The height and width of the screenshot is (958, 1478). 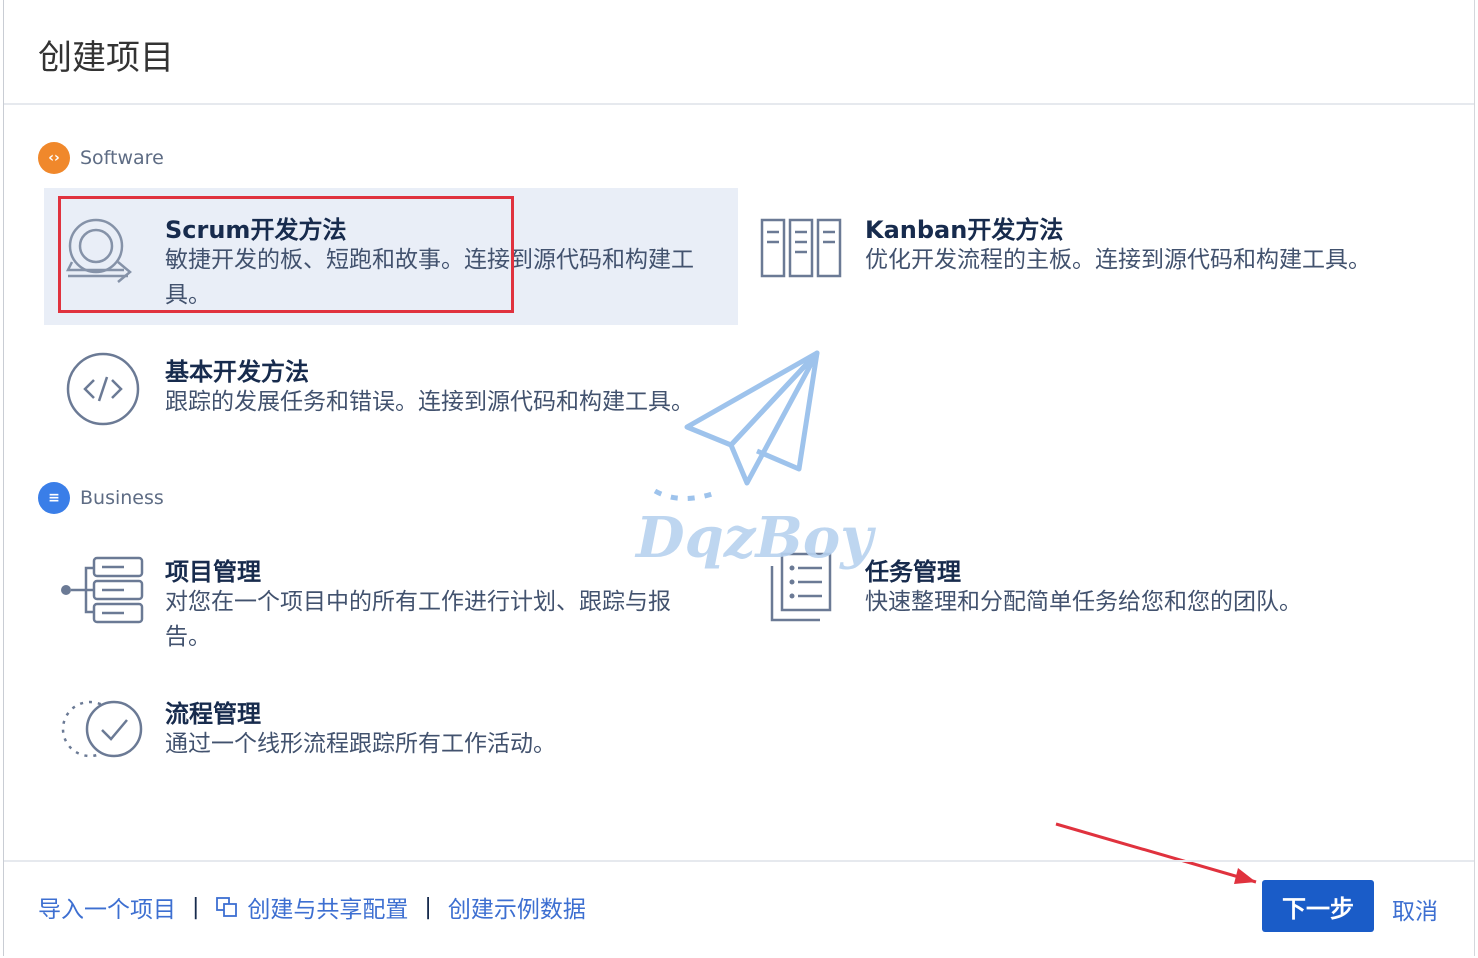 I want to click on import-project-link: 导入一个项目, so click(x=107, y=907).